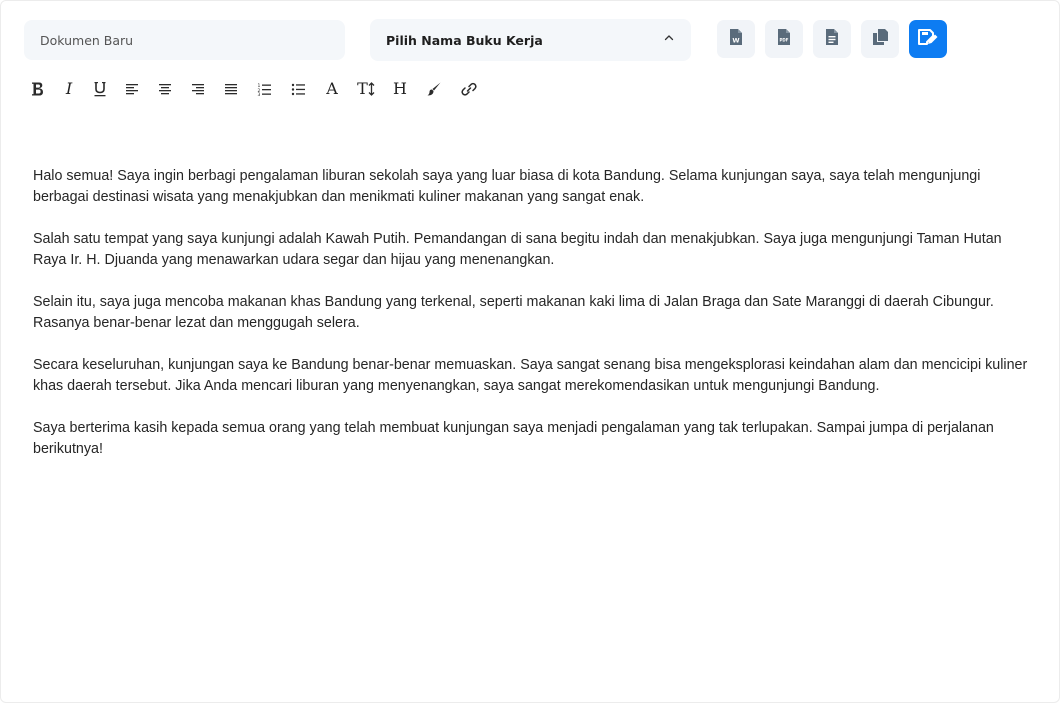  I want to click on file-text-icon, so click(832, 39).